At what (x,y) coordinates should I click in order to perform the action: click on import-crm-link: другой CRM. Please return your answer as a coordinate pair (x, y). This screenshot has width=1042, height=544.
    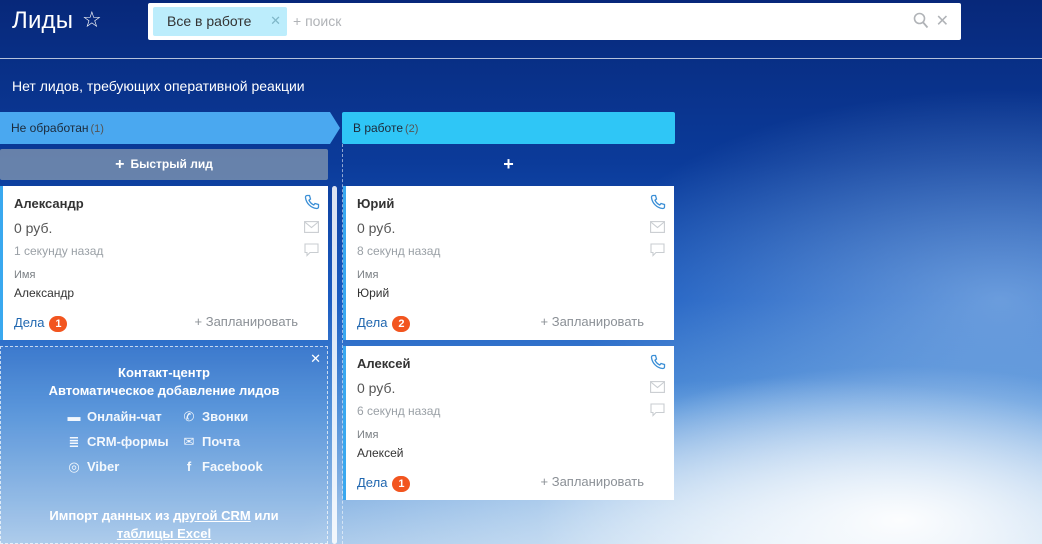
    Looking at the image, I should click on (212, 515).